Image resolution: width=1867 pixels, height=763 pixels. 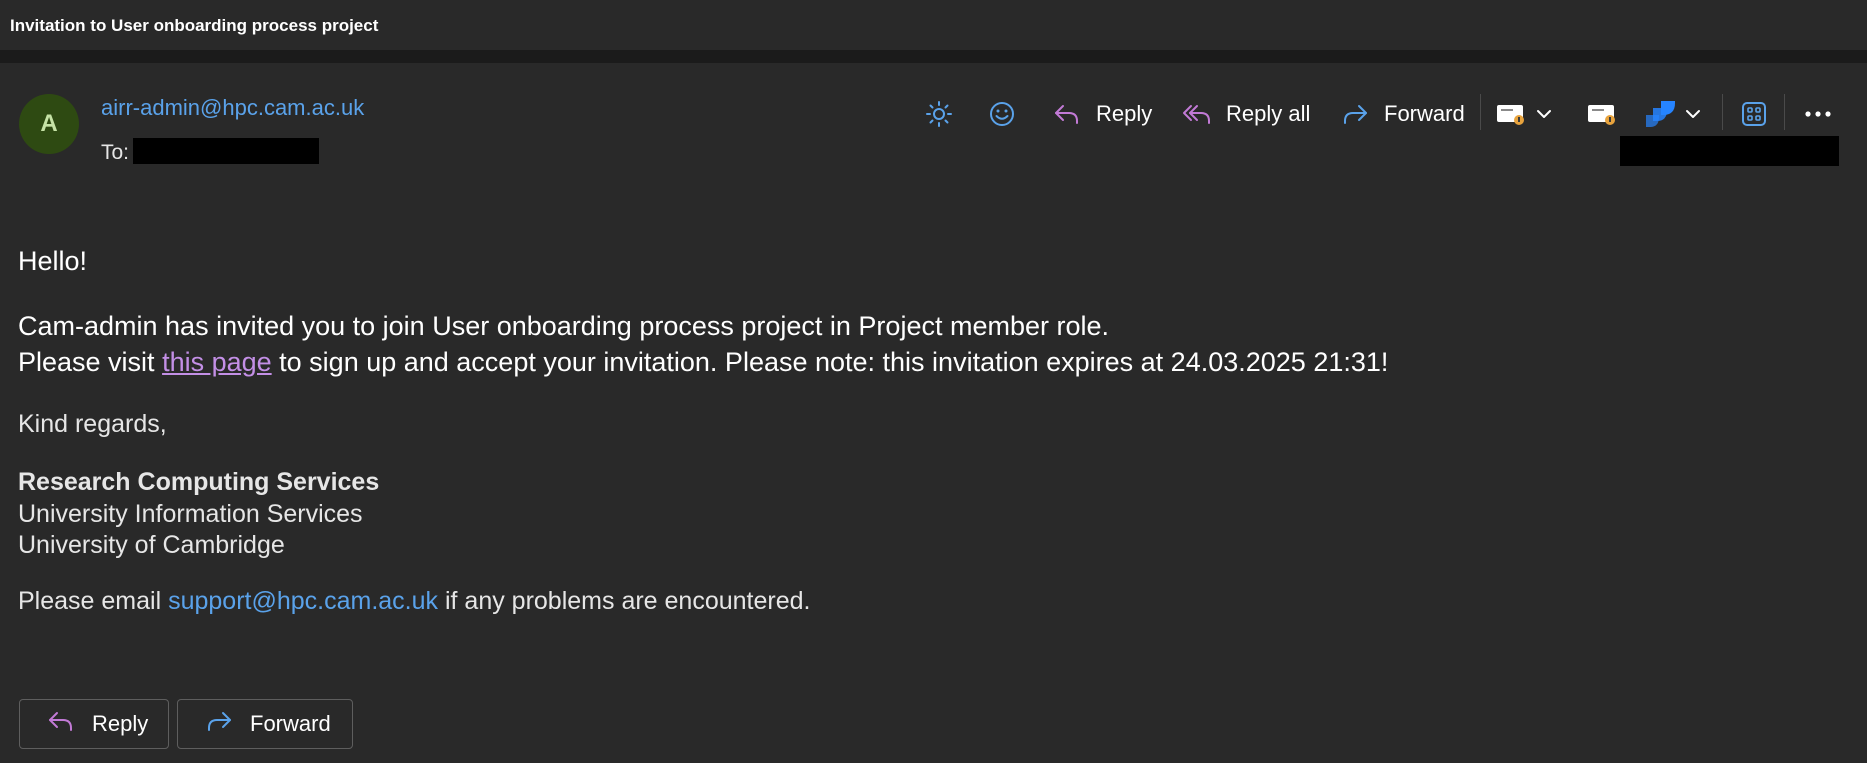 I want to click on support-suffix: if any problems are encountered., so click(x=624, y=601).